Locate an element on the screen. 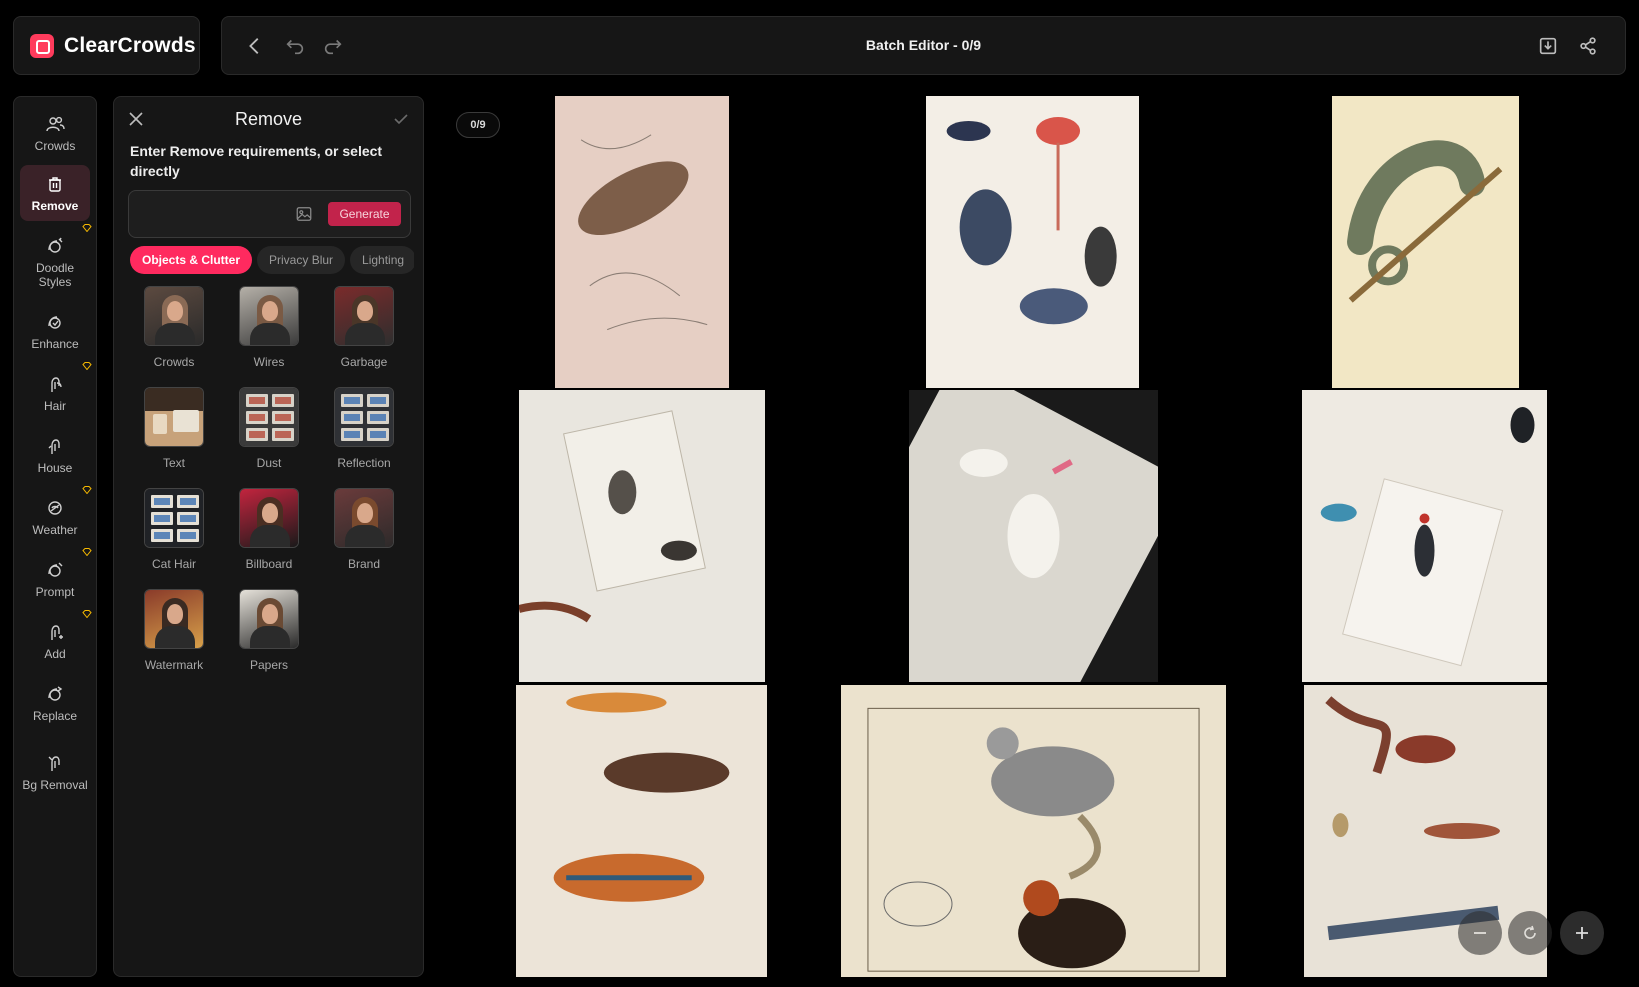 The image size is (1639, 987). tool-remove: Remove is located at coordinates (55, 193).